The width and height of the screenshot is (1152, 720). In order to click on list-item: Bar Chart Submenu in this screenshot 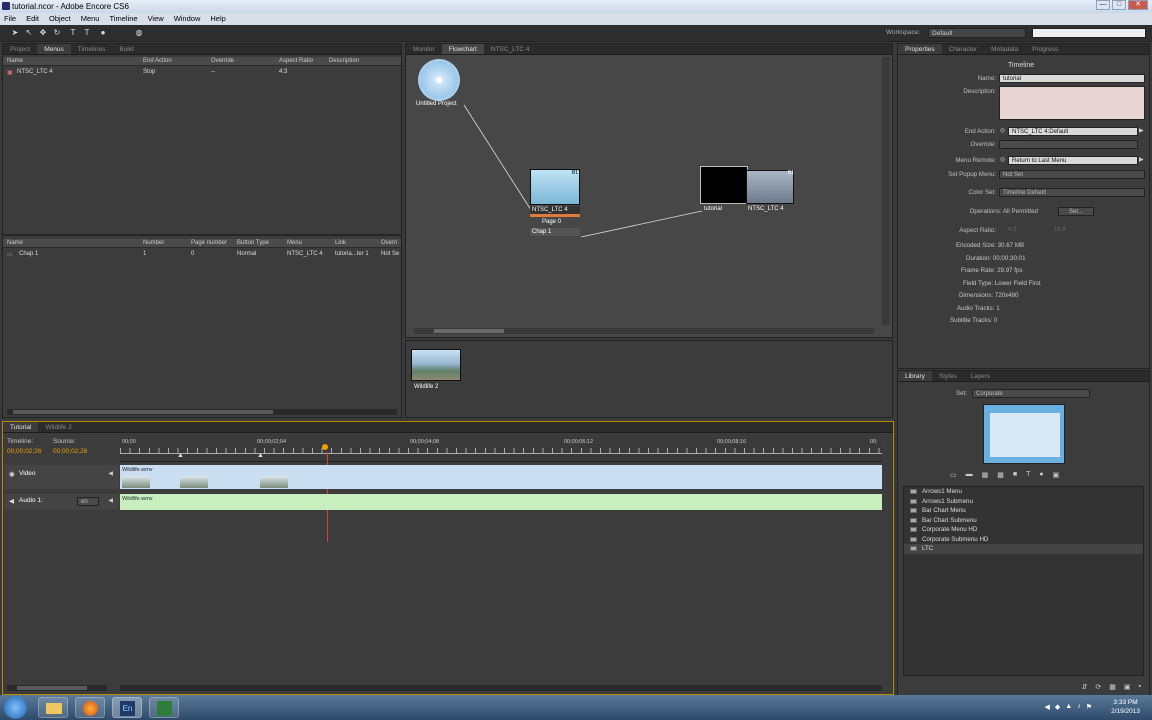, I will do `click(1023, 521)`.